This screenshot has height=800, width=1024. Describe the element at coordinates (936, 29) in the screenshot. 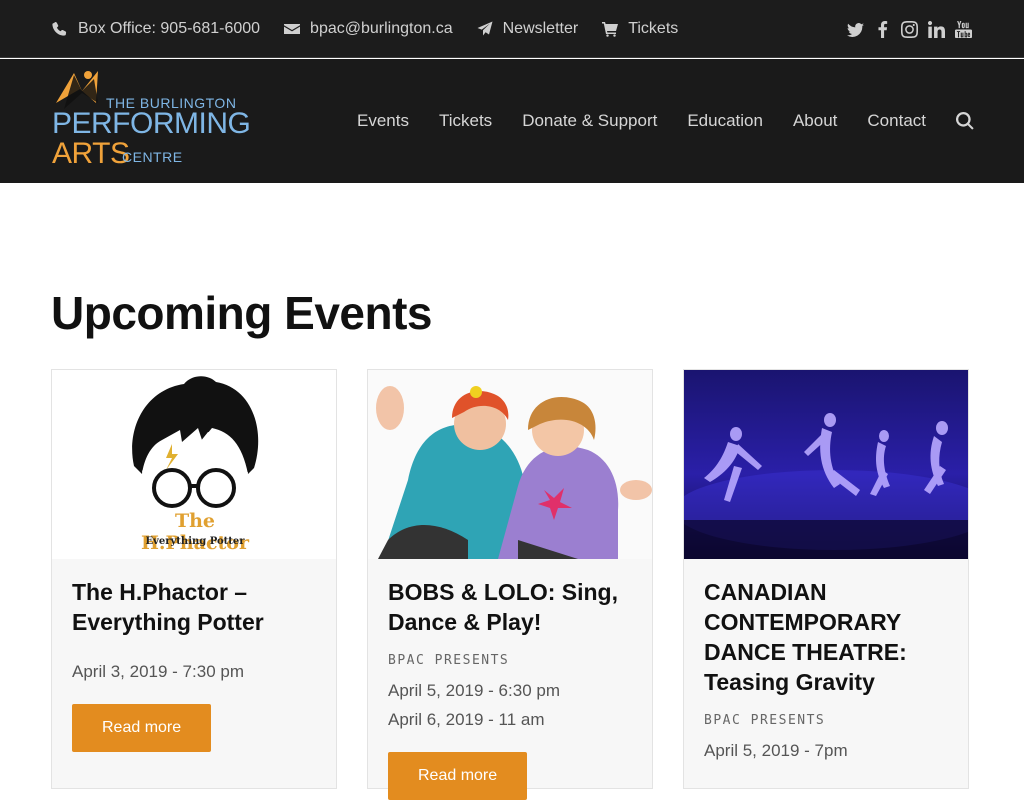

I see `linkedin-icon` at that location.